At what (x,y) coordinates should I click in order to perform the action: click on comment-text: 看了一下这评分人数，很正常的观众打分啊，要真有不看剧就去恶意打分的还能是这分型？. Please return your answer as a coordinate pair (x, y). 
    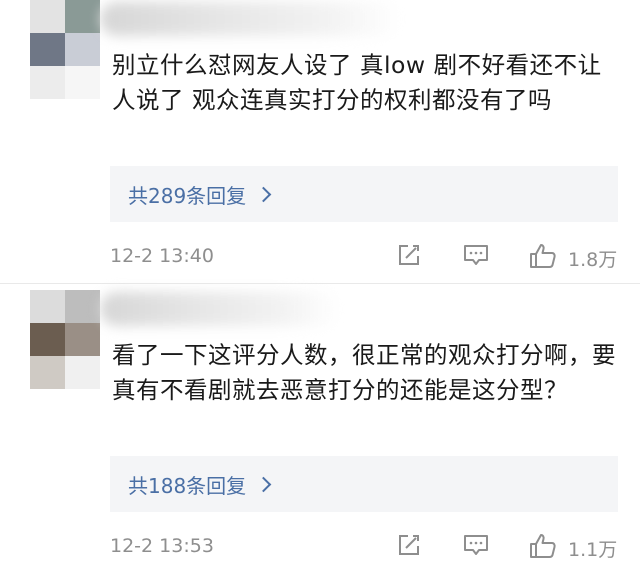
    Looking at the image, I should click on (364, 372).